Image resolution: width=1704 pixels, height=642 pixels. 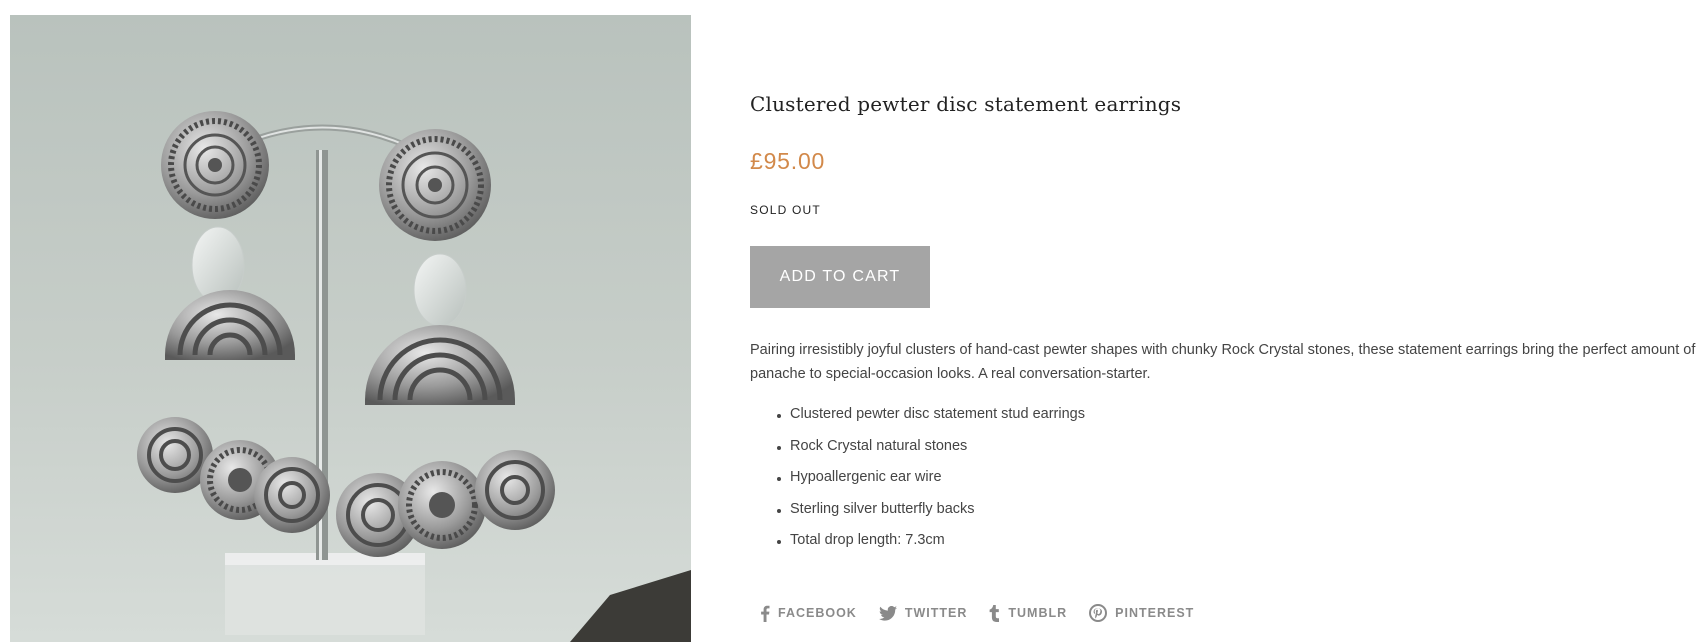 I want to click on pinterest-icon, so click(x=1098, y=613).